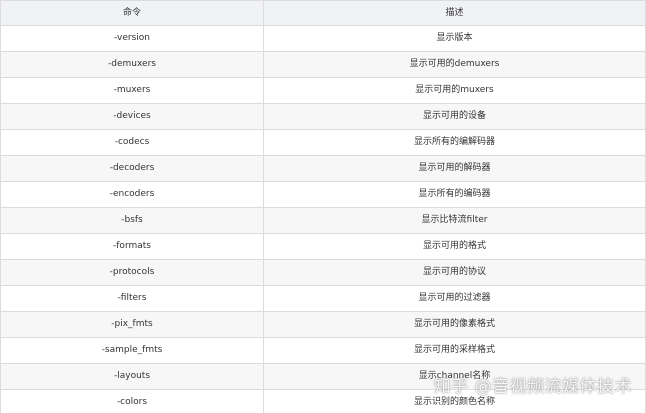 The width and height of the screenshot is (646, 413). Describe the element at coordinates (132, 194) in the screenshot. I see `command-cell: -encoders` at that location.